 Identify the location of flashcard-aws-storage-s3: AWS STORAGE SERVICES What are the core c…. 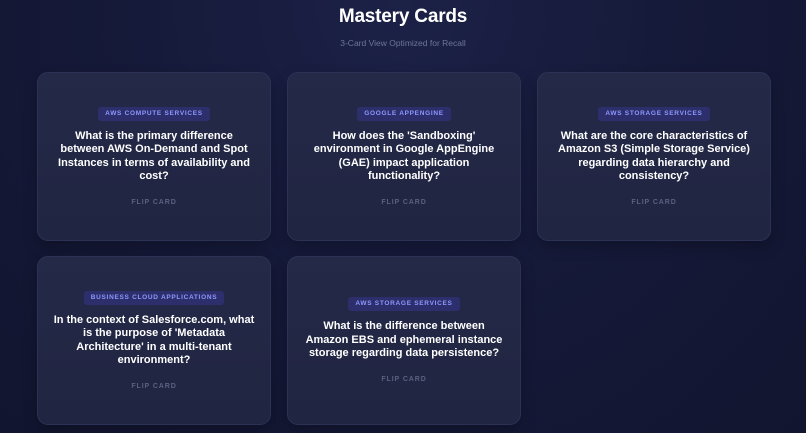
(654, 156).